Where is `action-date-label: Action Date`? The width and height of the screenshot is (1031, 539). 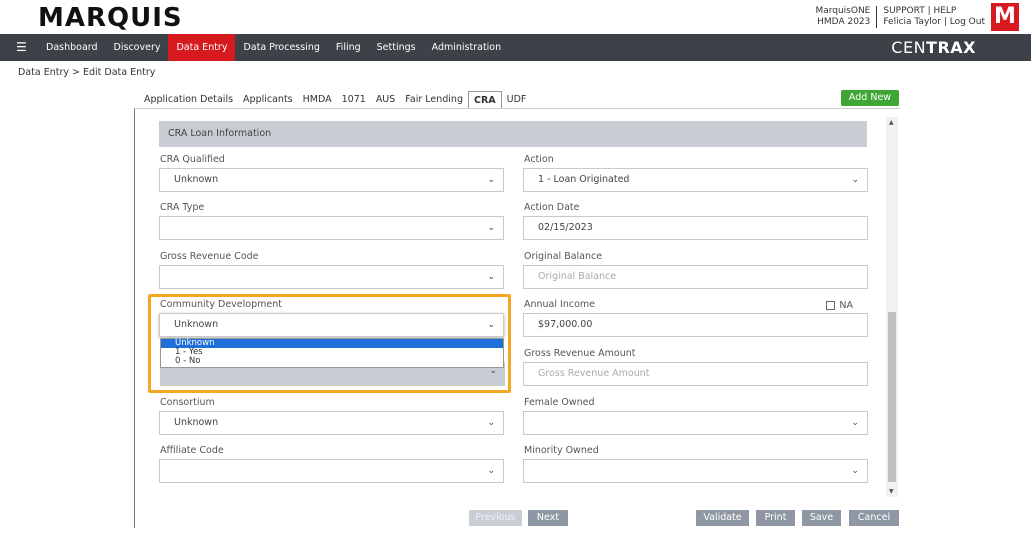 action-date-label: Action Date is located at coordinates (552, 207).